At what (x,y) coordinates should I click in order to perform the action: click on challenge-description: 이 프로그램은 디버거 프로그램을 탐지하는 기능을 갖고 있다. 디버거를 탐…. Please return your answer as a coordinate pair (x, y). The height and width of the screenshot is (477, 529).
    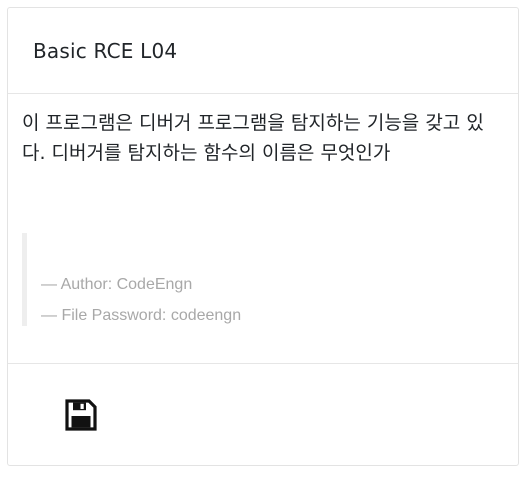
    Looking at the image, I should click on (253, 138).